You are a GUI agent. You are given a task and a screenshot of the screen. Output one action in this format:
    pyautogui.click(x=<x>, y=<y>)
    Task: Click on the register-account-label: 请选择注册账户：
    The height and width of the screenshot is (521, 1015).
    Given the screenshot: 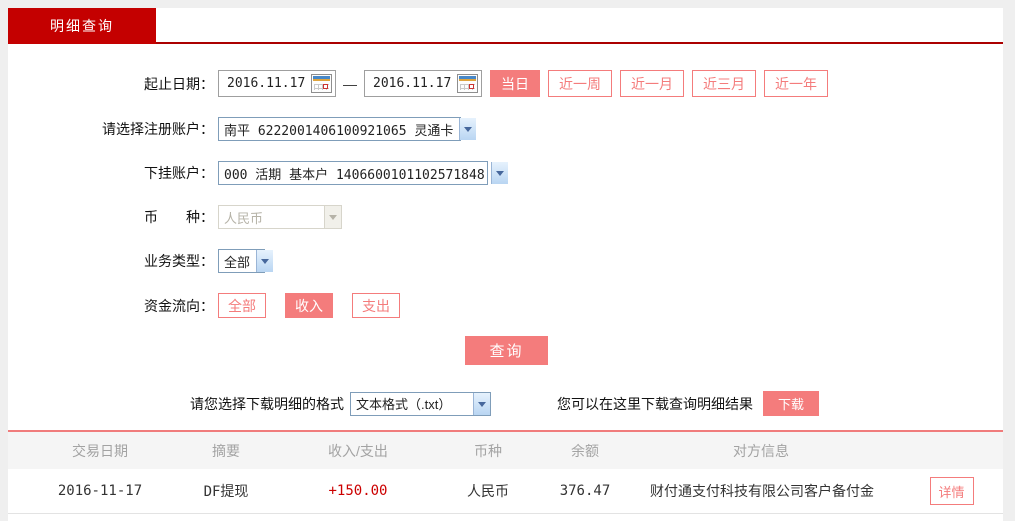 What is the action you would take?
    pyautogui.click(x=158, y=129)
    